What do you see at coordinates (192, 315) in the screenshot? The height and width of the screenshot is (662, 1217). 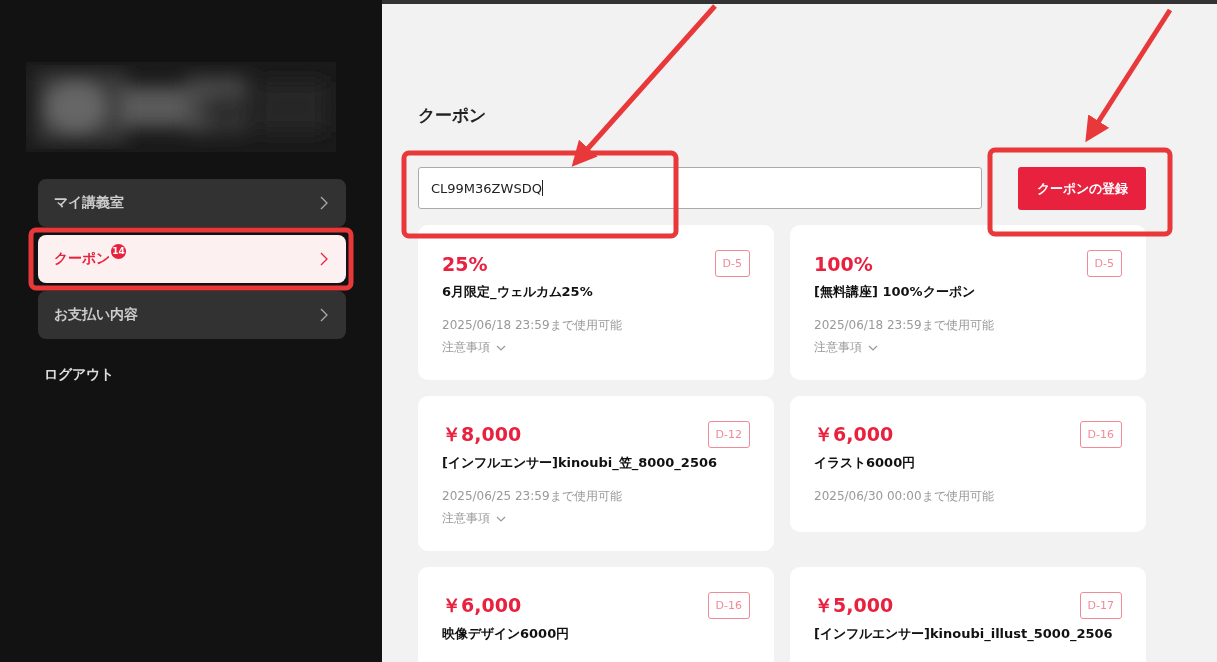 I see `sidebar-item: お支払い内容` at bounding box center [192, 315].